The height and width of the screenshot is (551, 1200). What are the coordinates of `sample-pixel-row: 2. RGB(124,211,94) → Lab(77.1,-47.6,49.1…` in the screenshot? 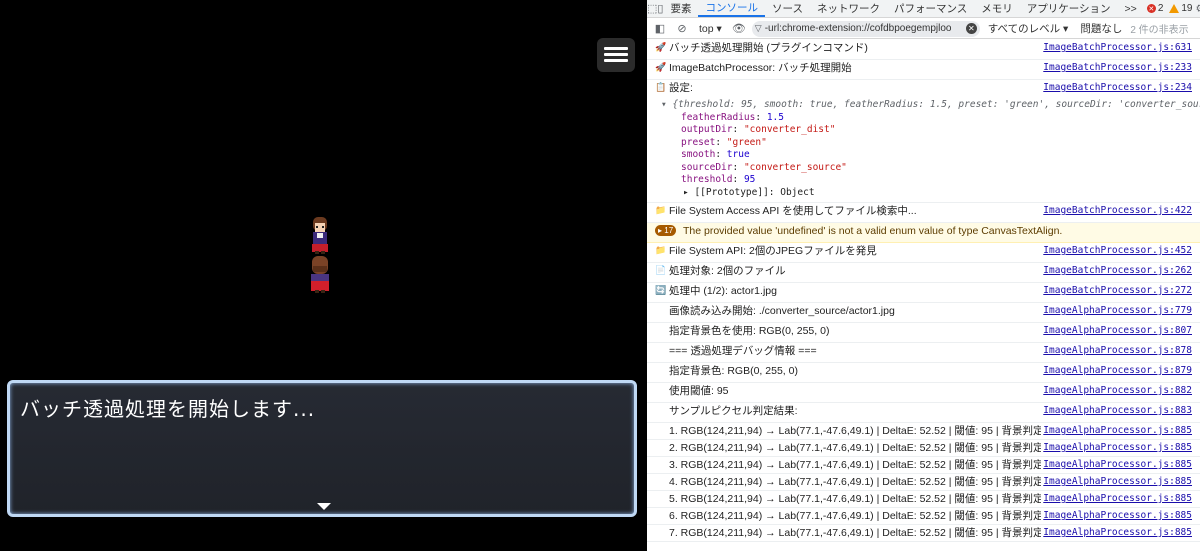 It's located at (923, 448).